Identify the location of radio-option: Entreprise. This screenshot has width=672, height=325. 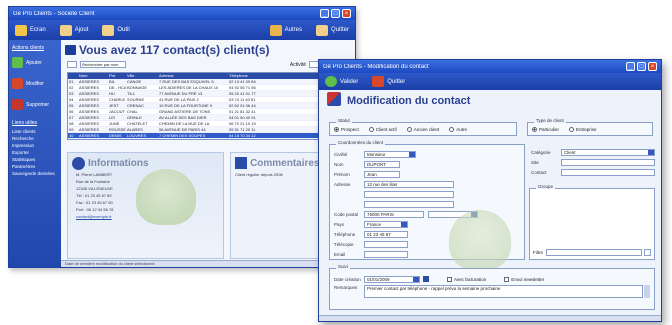
(583, 129).